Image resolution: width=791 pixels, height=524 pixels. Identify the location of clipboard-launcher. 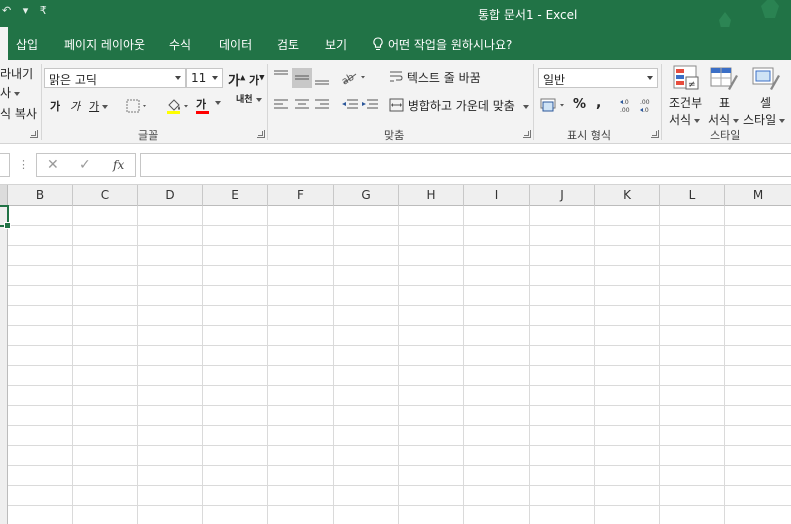
(34, 134).